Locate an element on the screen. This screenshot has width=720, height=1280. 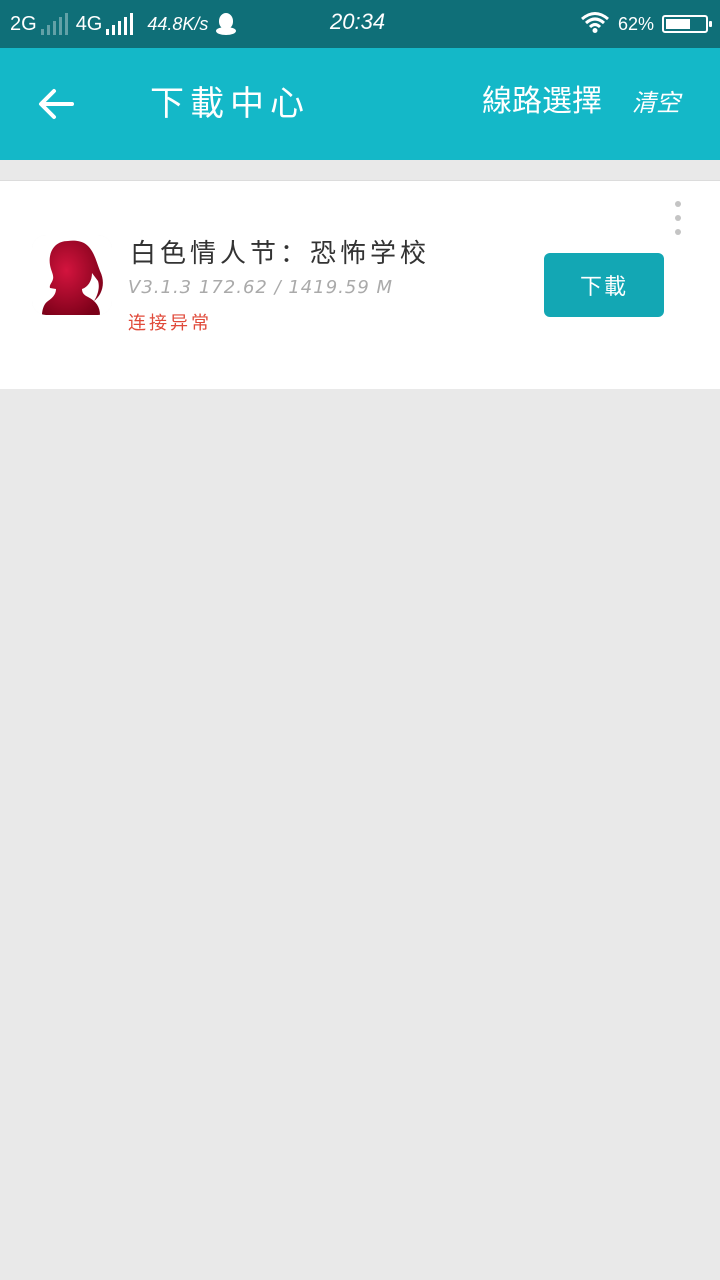
status-bar-left: 2G 4G 44.8K/s is located at coordinates (123, 24).